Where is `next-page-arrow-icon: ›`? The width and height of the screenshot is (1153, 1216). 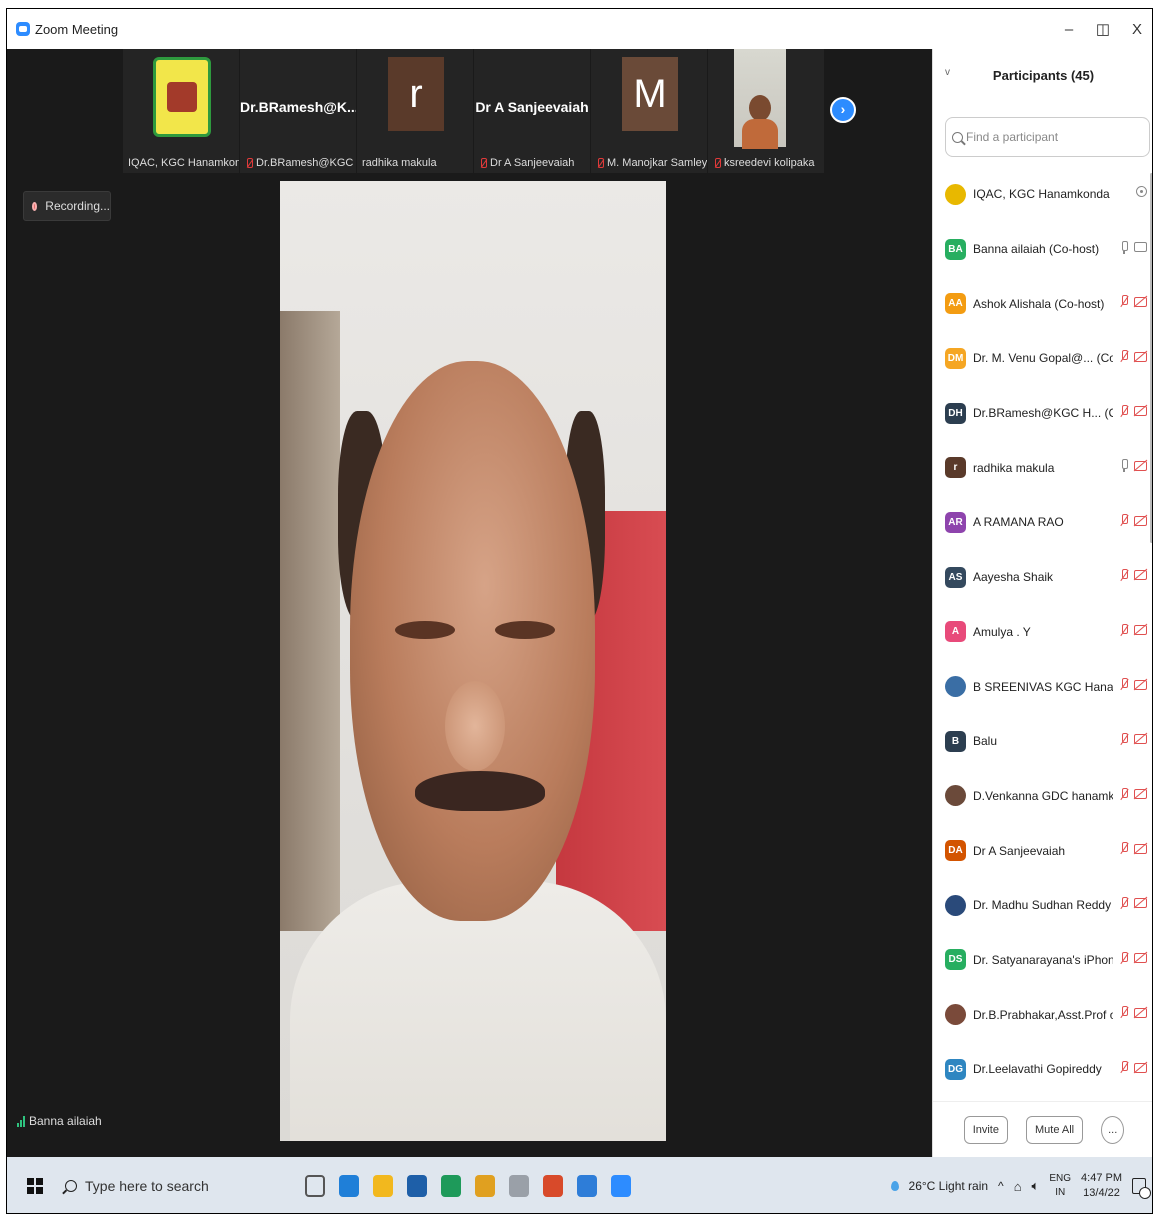 next-page-arrow-icon: › is located at coordinates (843, 110).